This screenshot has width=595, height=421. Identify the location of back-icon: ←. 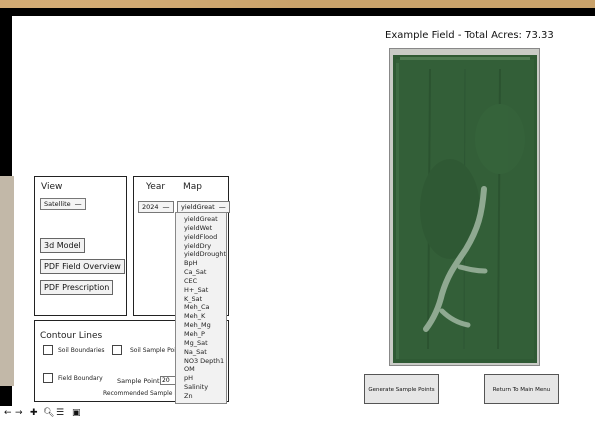
(8, 413).